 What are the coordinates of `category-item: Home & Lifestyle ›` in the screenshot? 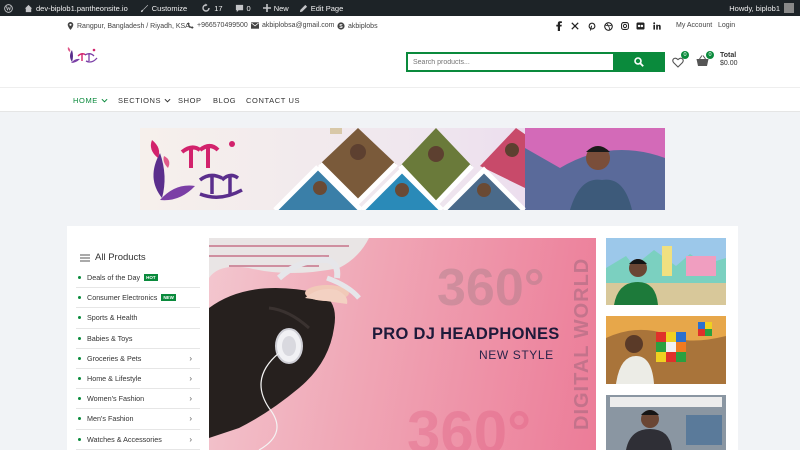 It's located at (138, 379).